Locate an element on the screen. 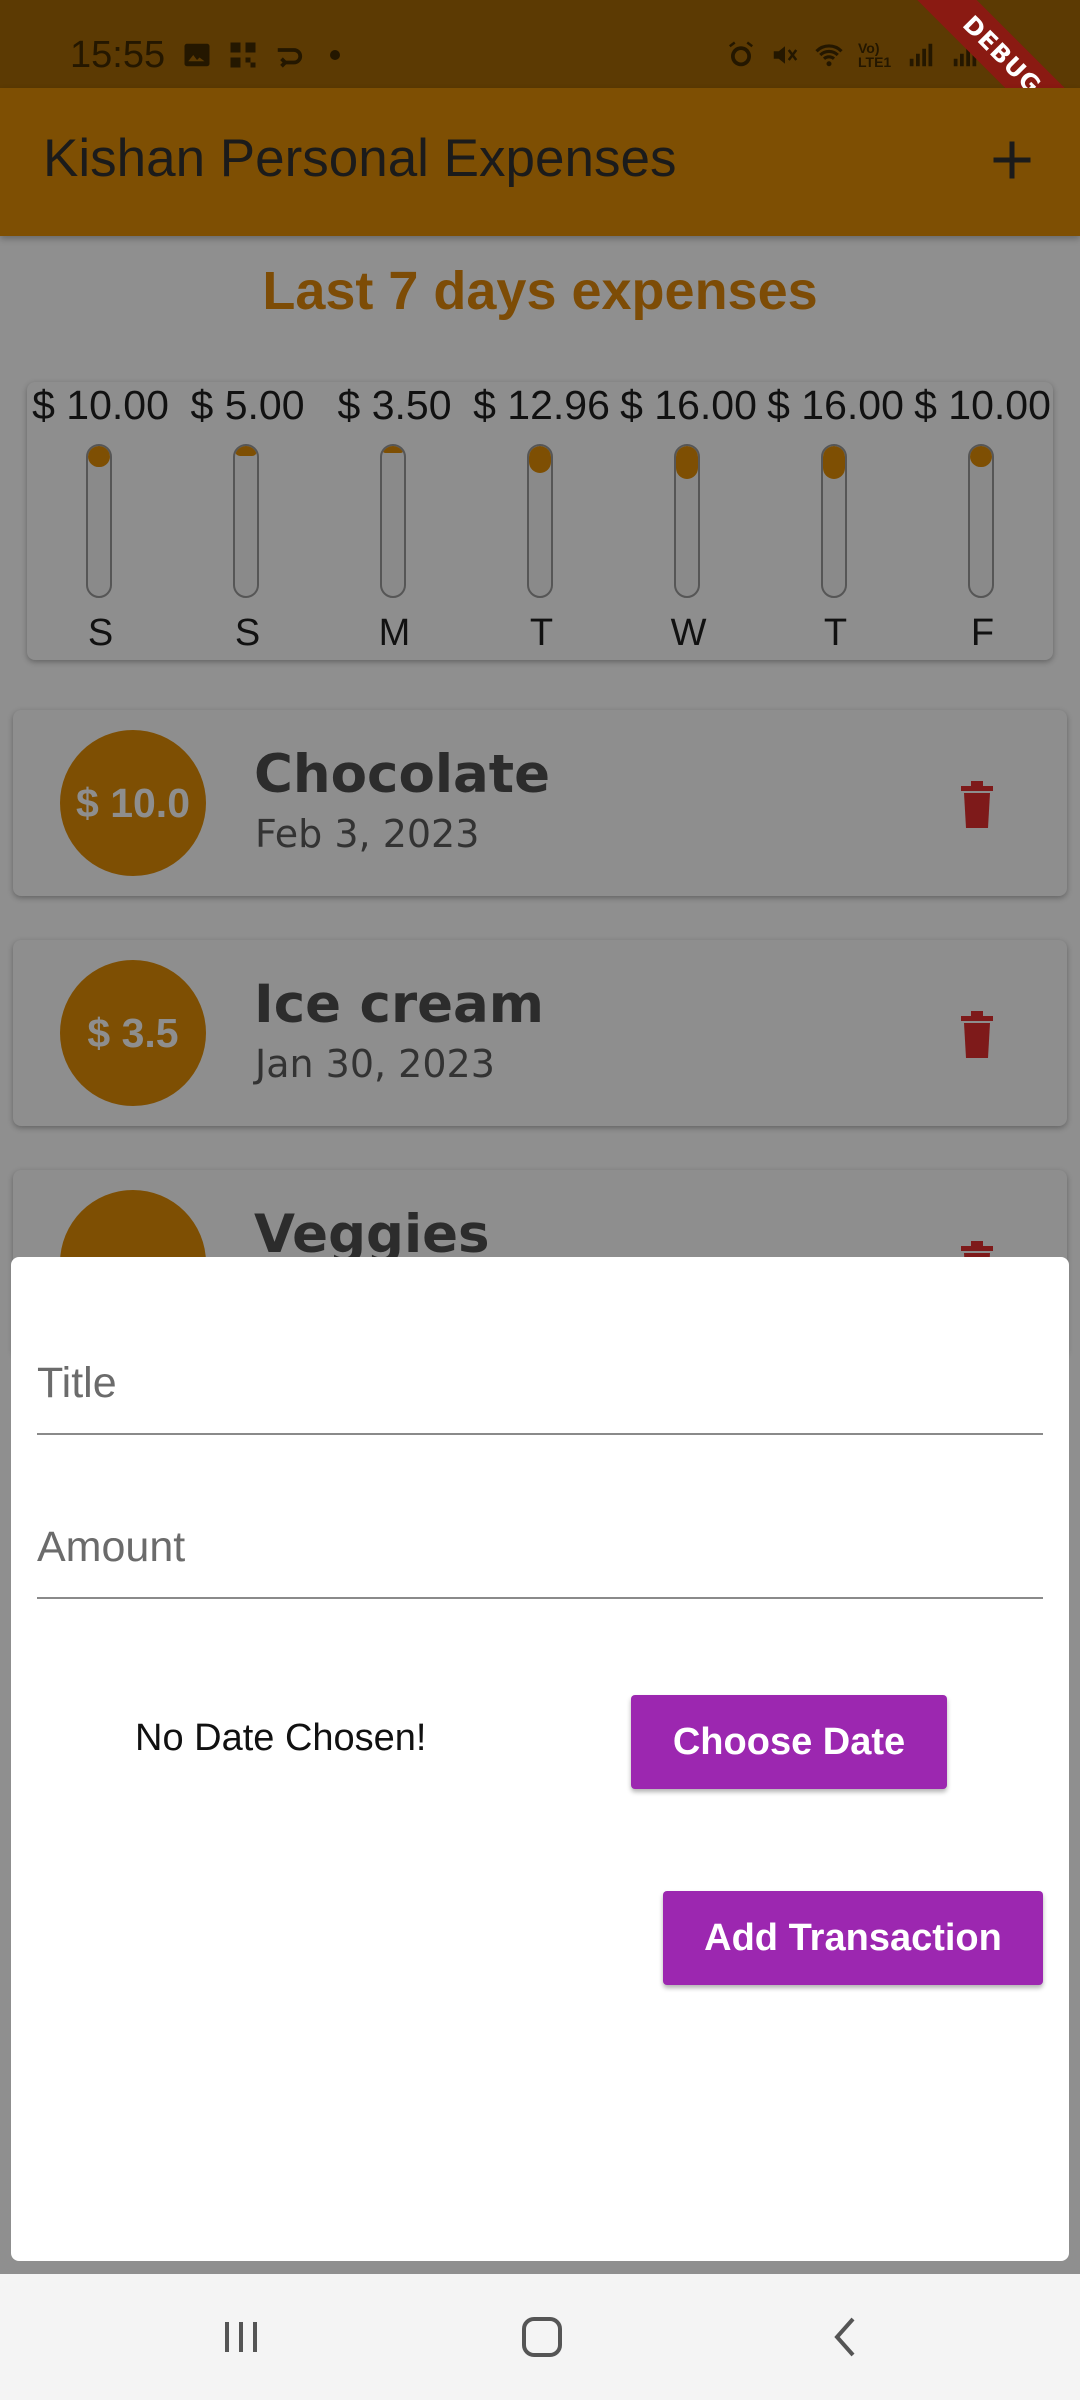  chart-bar-column: $ 10.00 F is located at coordinates (982, 521).